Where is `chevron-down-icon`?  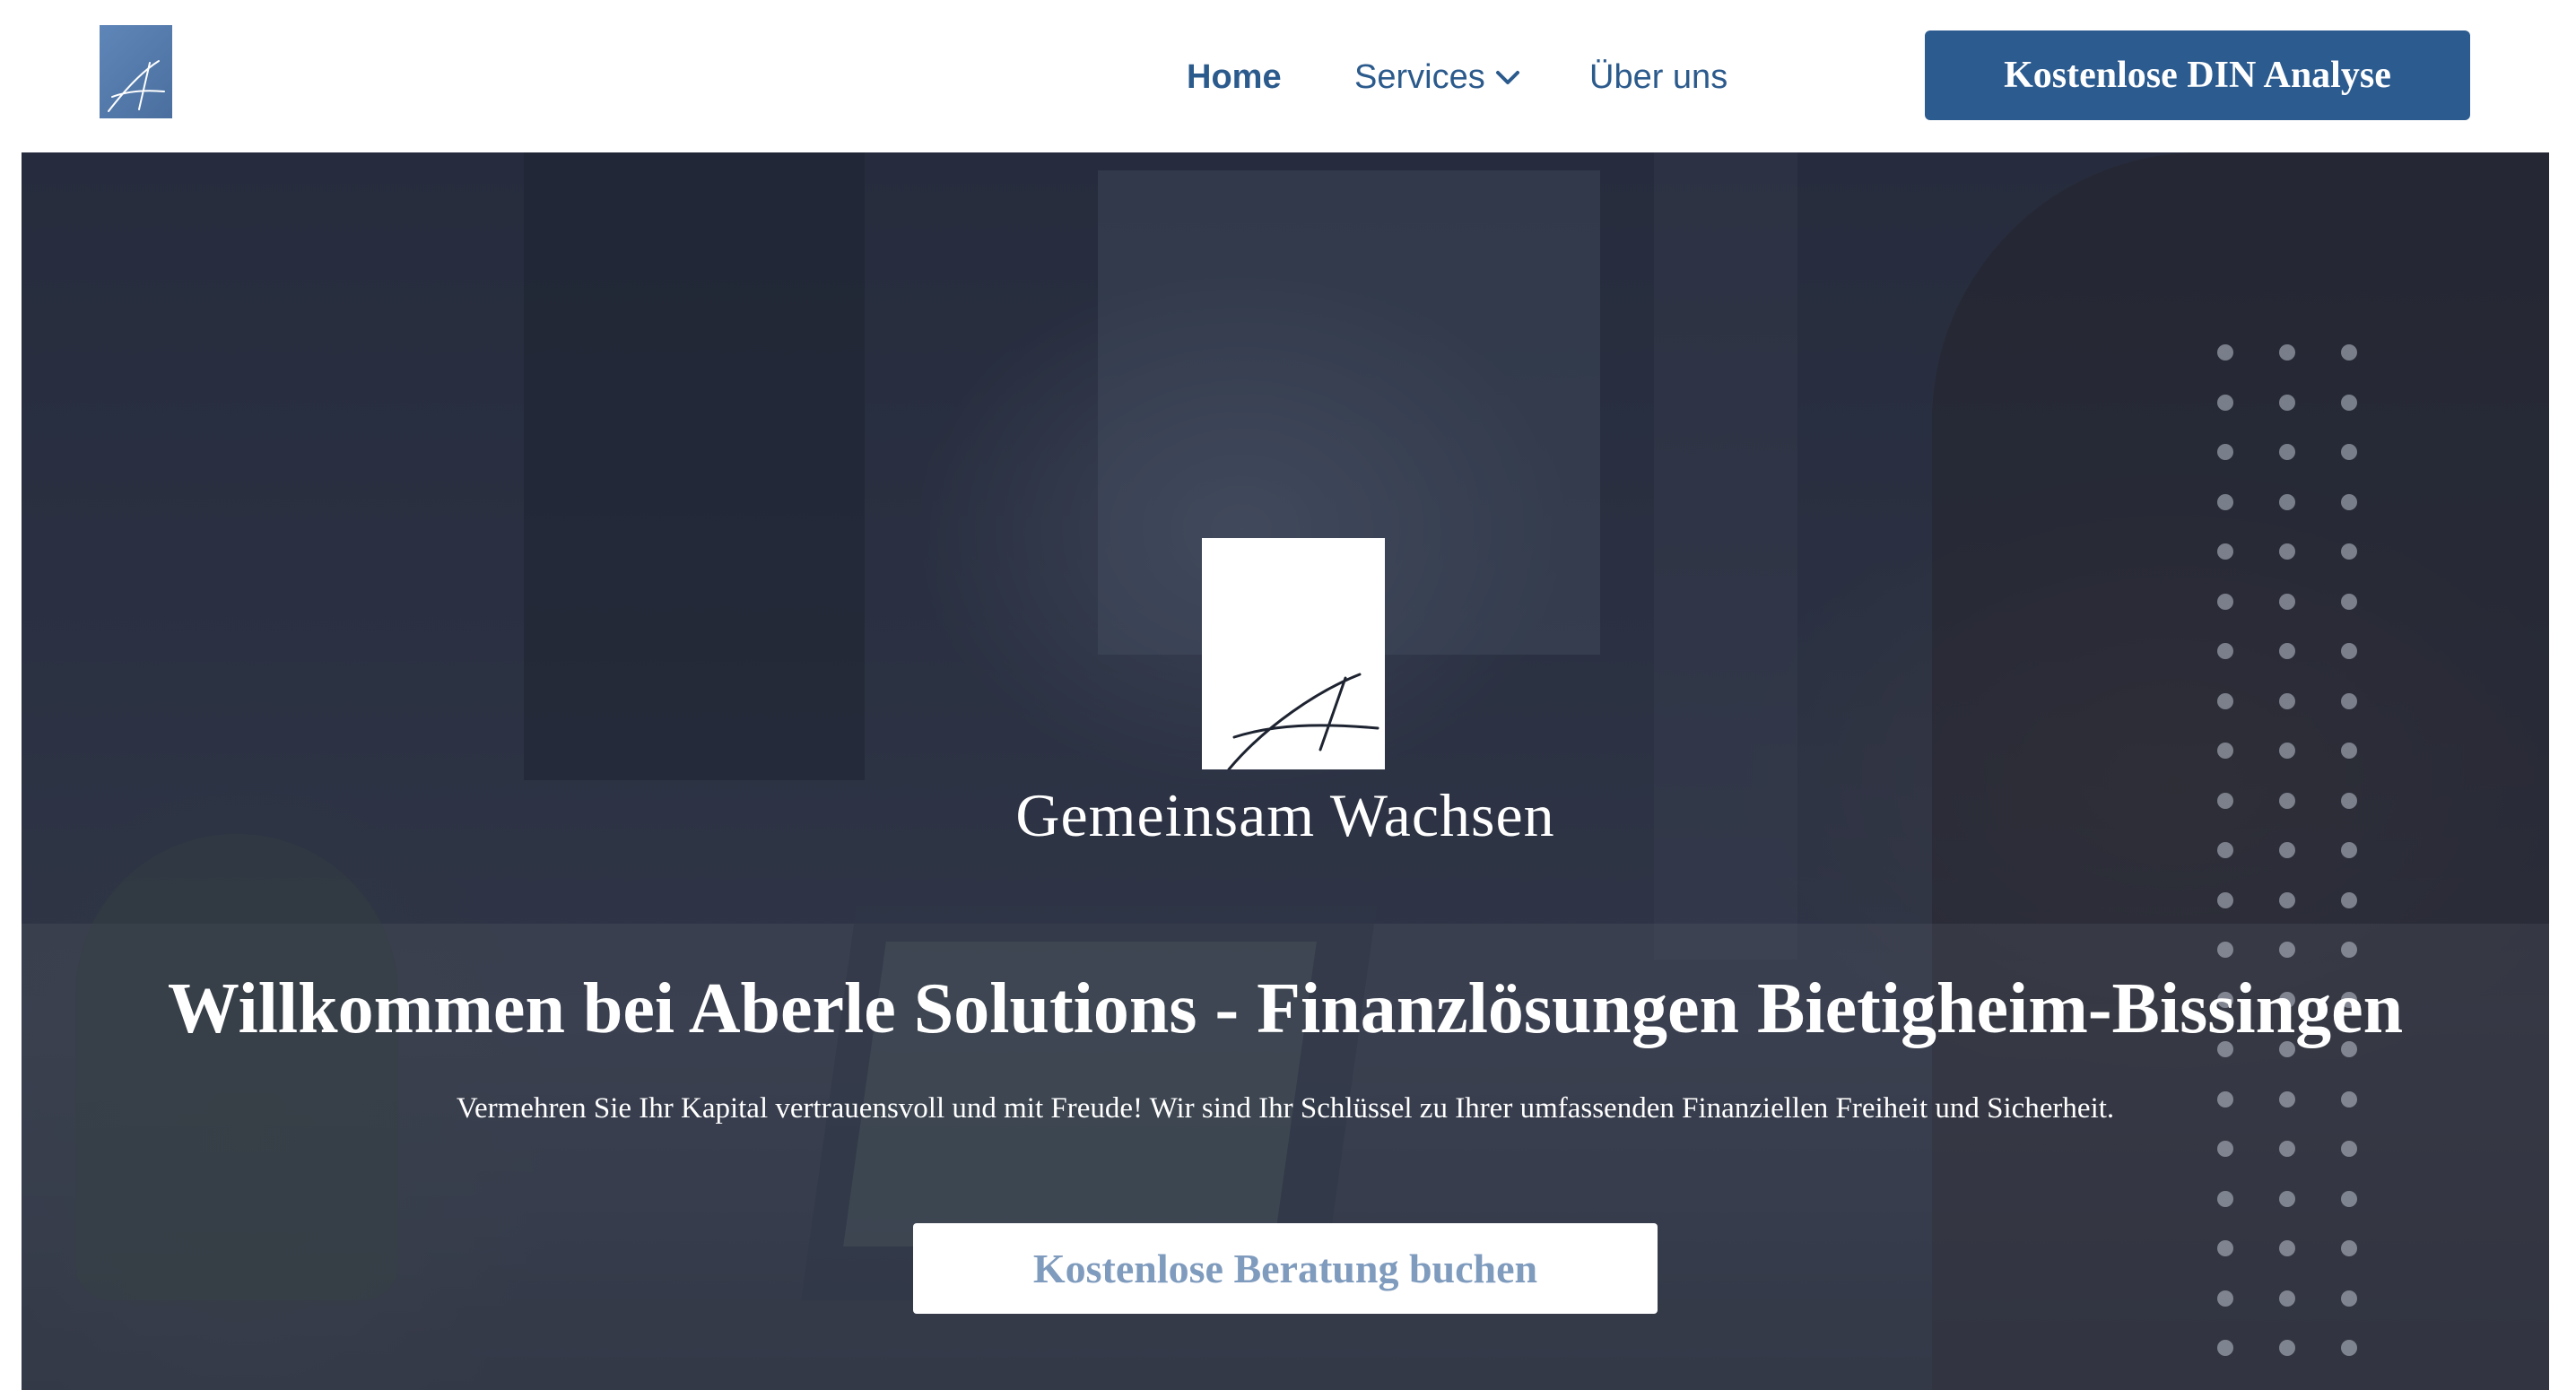 chevron-down-icon is located at coordinates (1508, 77).